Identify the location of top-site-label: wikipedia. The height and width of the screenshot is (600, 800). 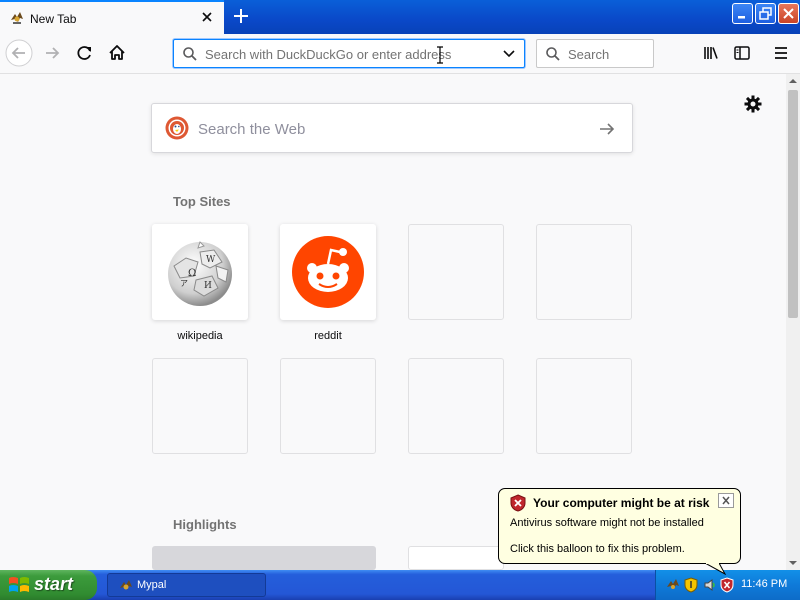
(200, 336).